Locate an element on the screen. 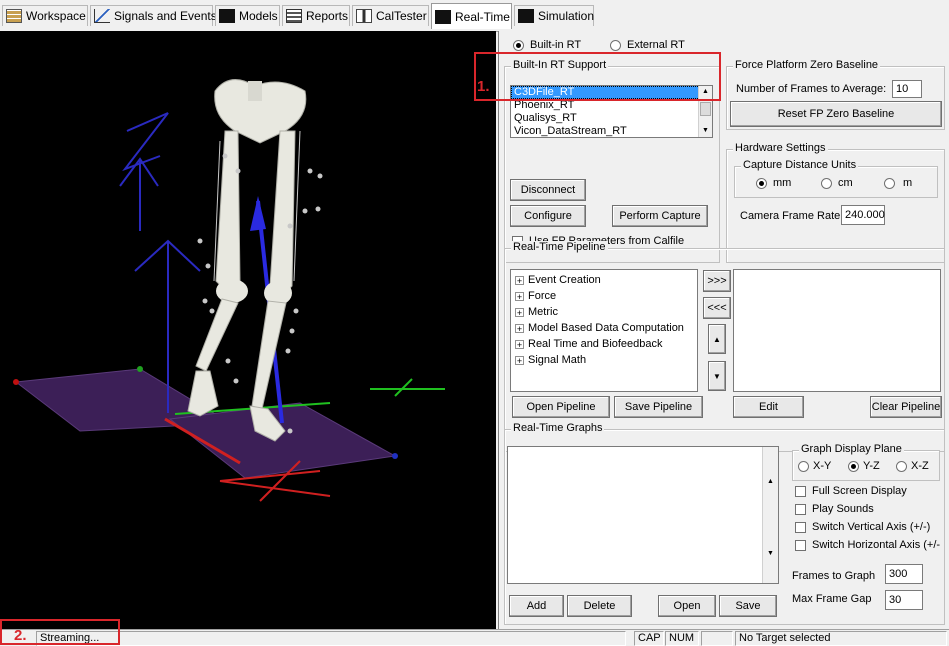 This screenshot has width=949, height=646. tree-item: + Force is located at coordinates (606, 296).